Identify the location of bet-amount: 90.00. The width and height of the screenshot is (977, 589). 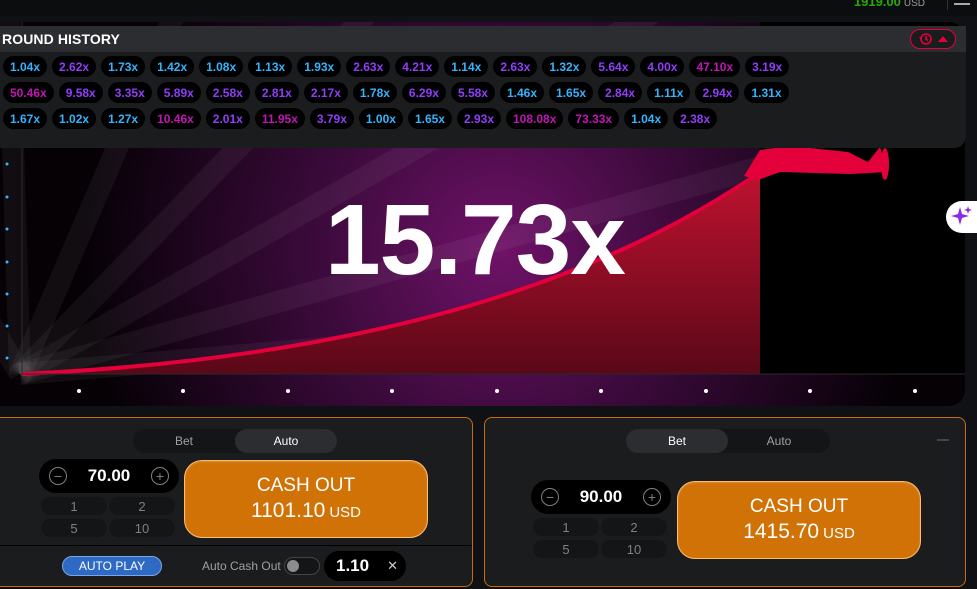
(601, 497).